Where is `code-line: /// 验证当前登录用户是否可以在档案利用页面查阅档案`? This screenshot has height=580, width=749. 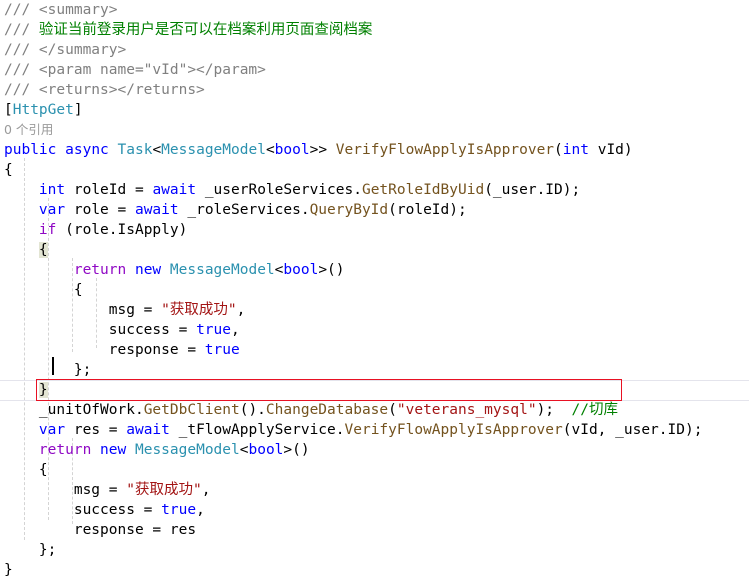 code-line: /// 验证当前登录用户是否可以在档案利用页面查阅档案 is located at coordinates (374, 30).